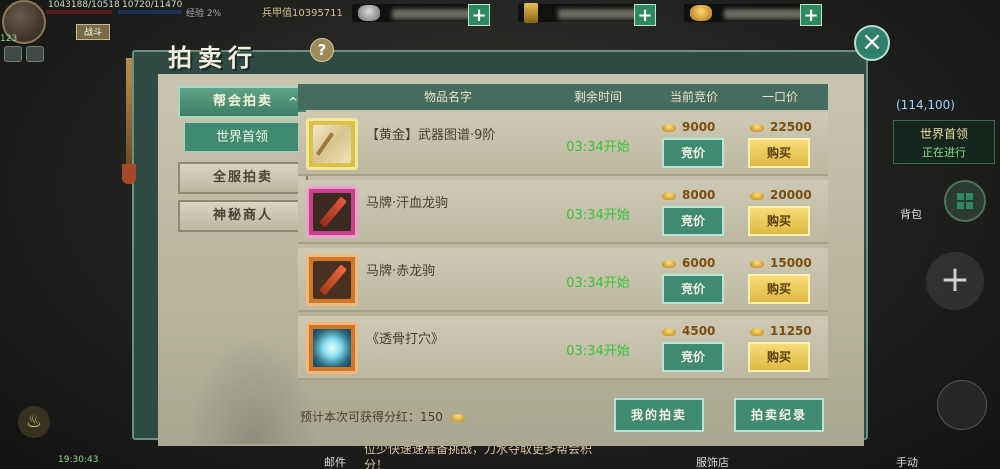 The width and height of the screenshot is (1000, 469). I want to click on current-bid: 8000, so click(688, 195).